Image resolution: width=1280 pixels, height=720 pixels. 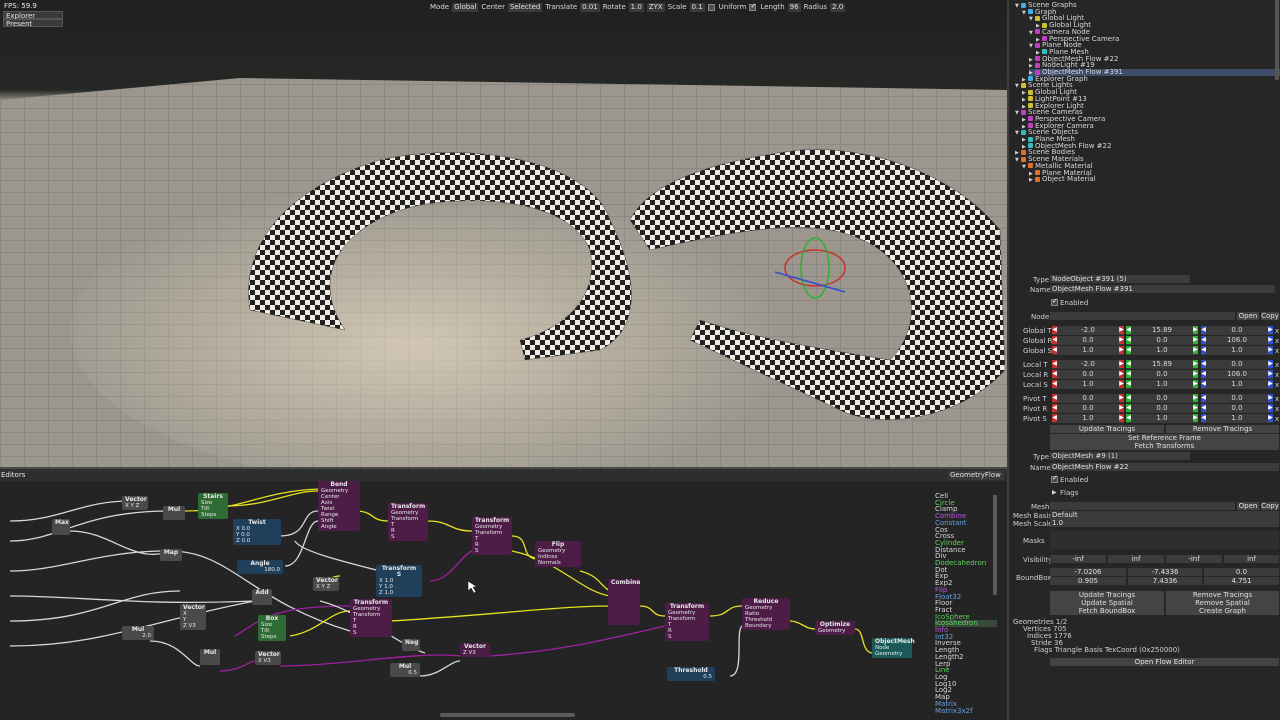 I want to click on name2-field: ObjectMesh Flow #22, so click(x=1164, y=467).